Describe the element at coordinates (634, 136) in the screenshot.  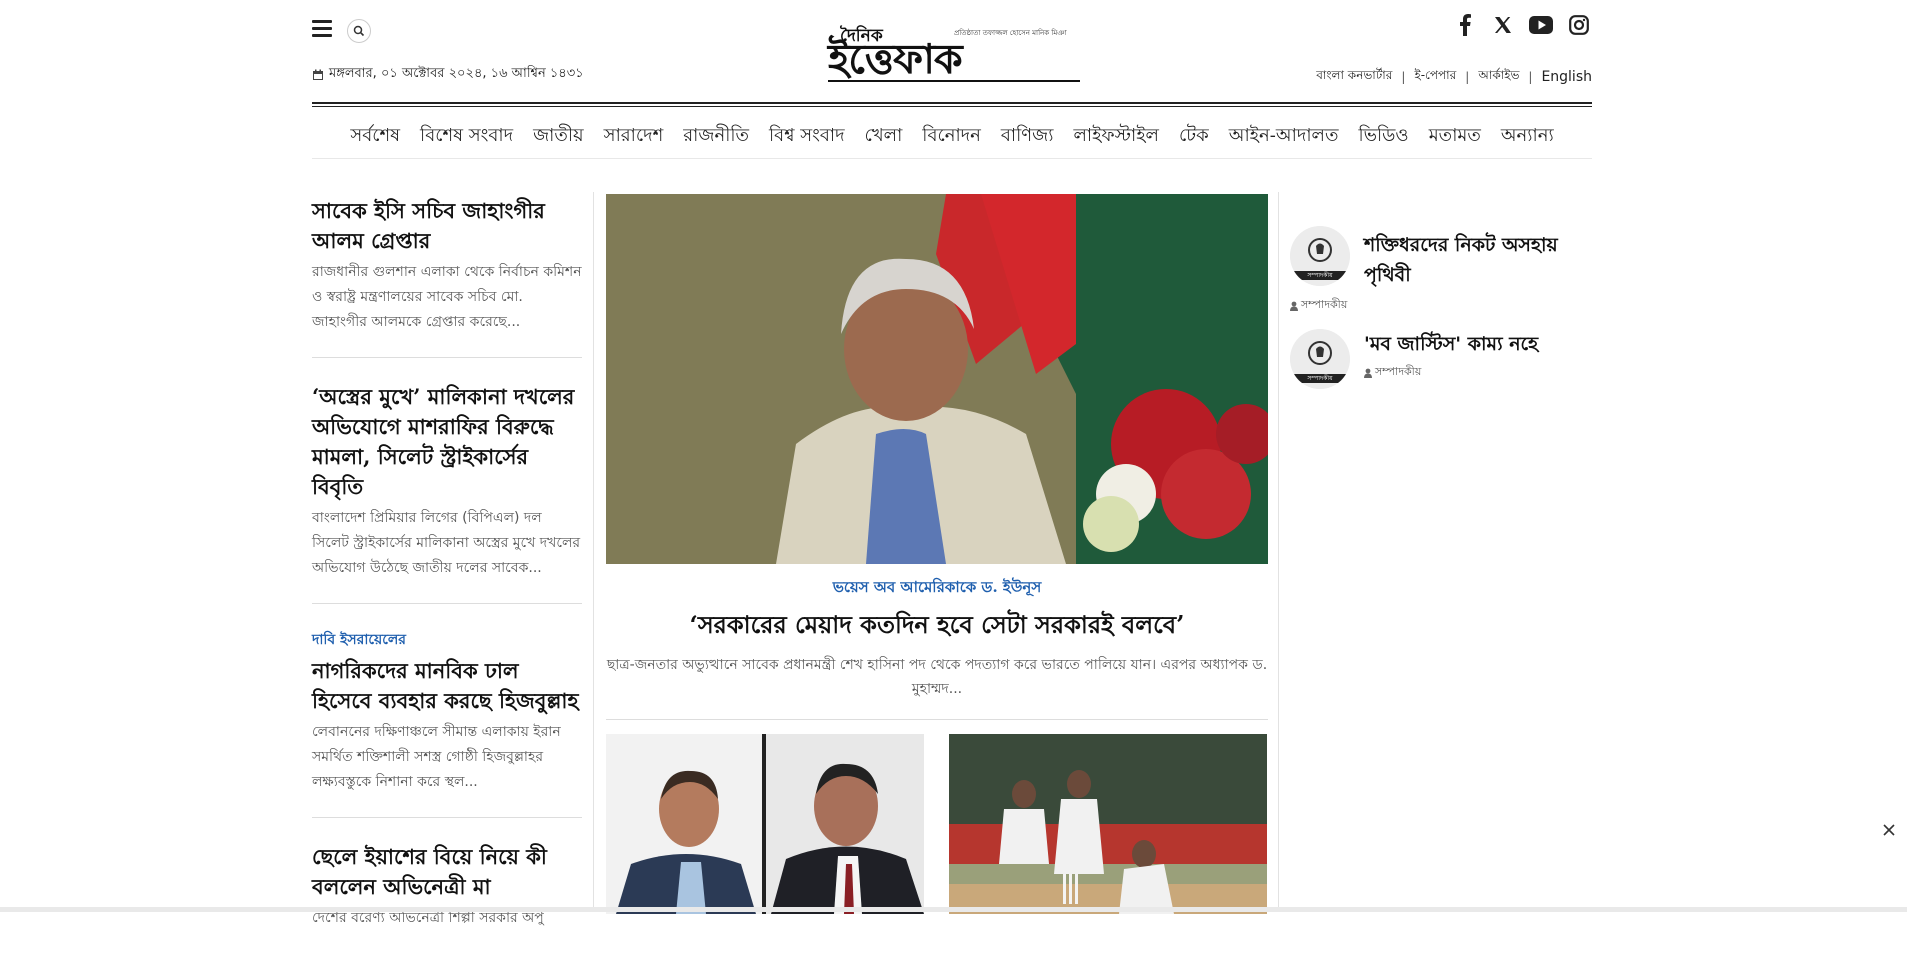
I see `nav-item: সারাদেশ` at that location.